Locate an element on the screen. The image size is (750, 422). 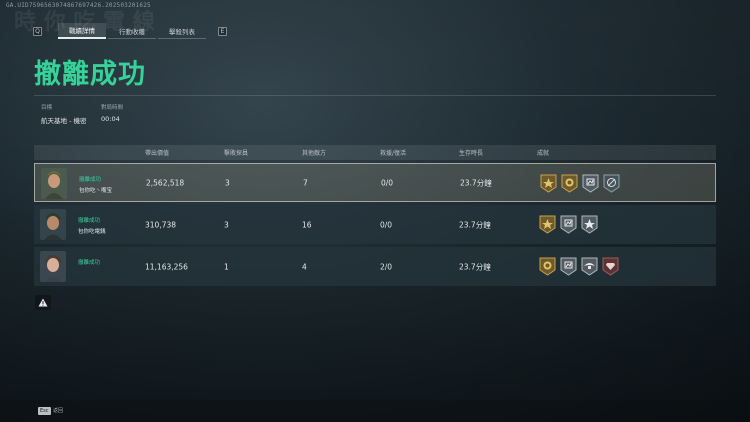
other-cell: 4 is located at coordinates (304, 266).